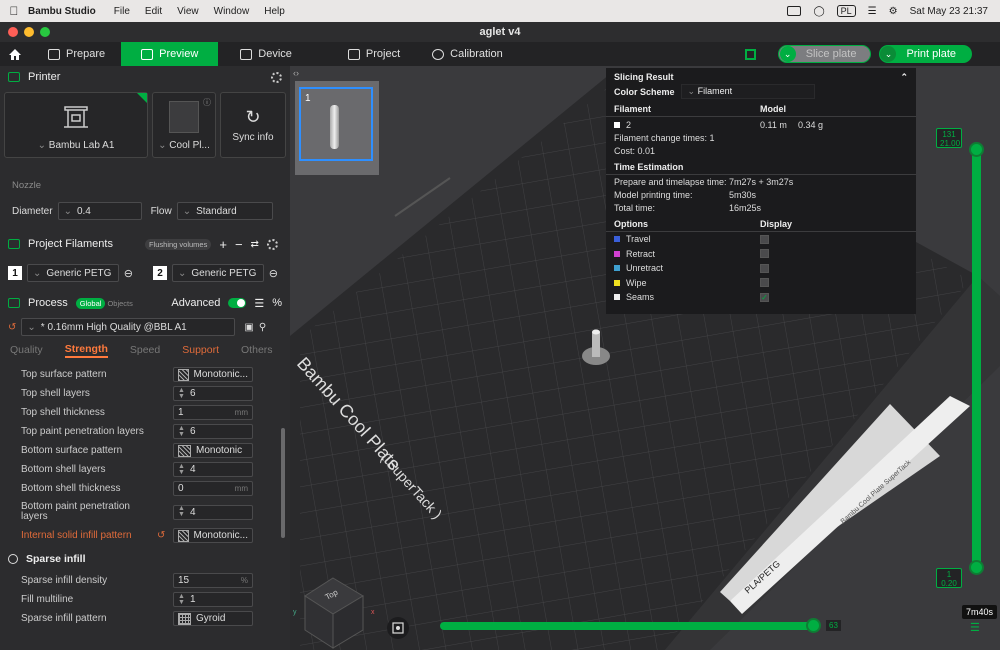 This screenshot has height=650, width=1000. What do you see at coordinates (188, 11) in the screenshot?
I see `menu-view: View` at bounding box center [188, 11].